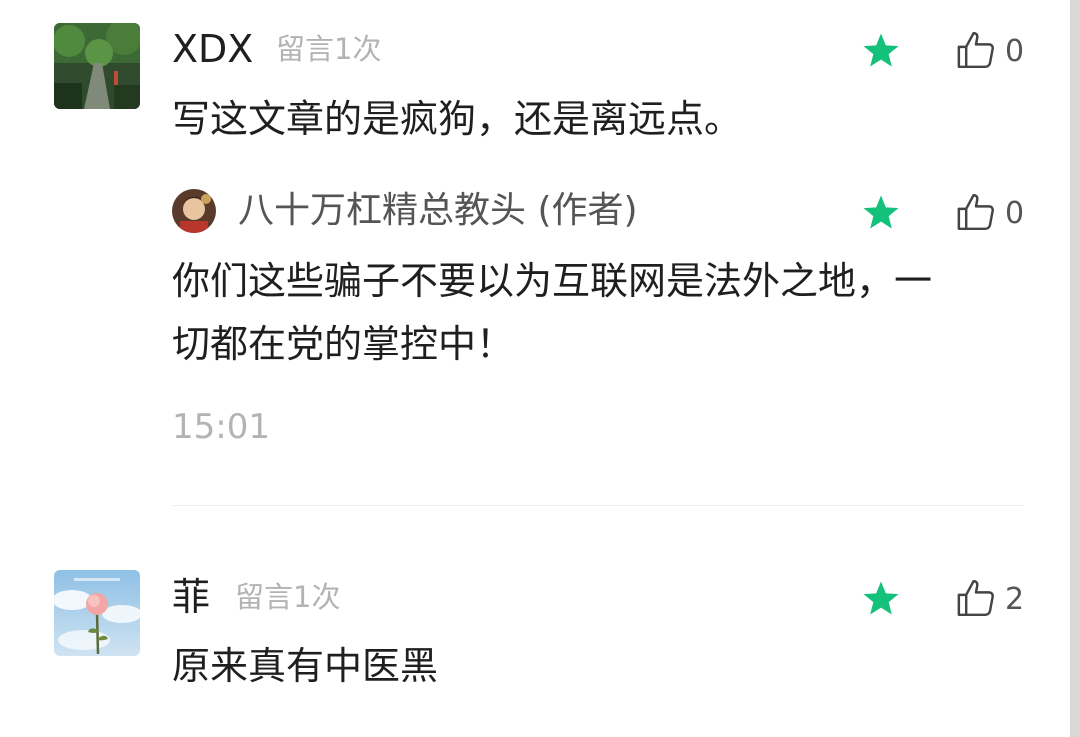  Describe the element at coordinates (438, 211) in the screenshot. I see `reply-author: 八十万杠精总教头 (作者)` at that location.